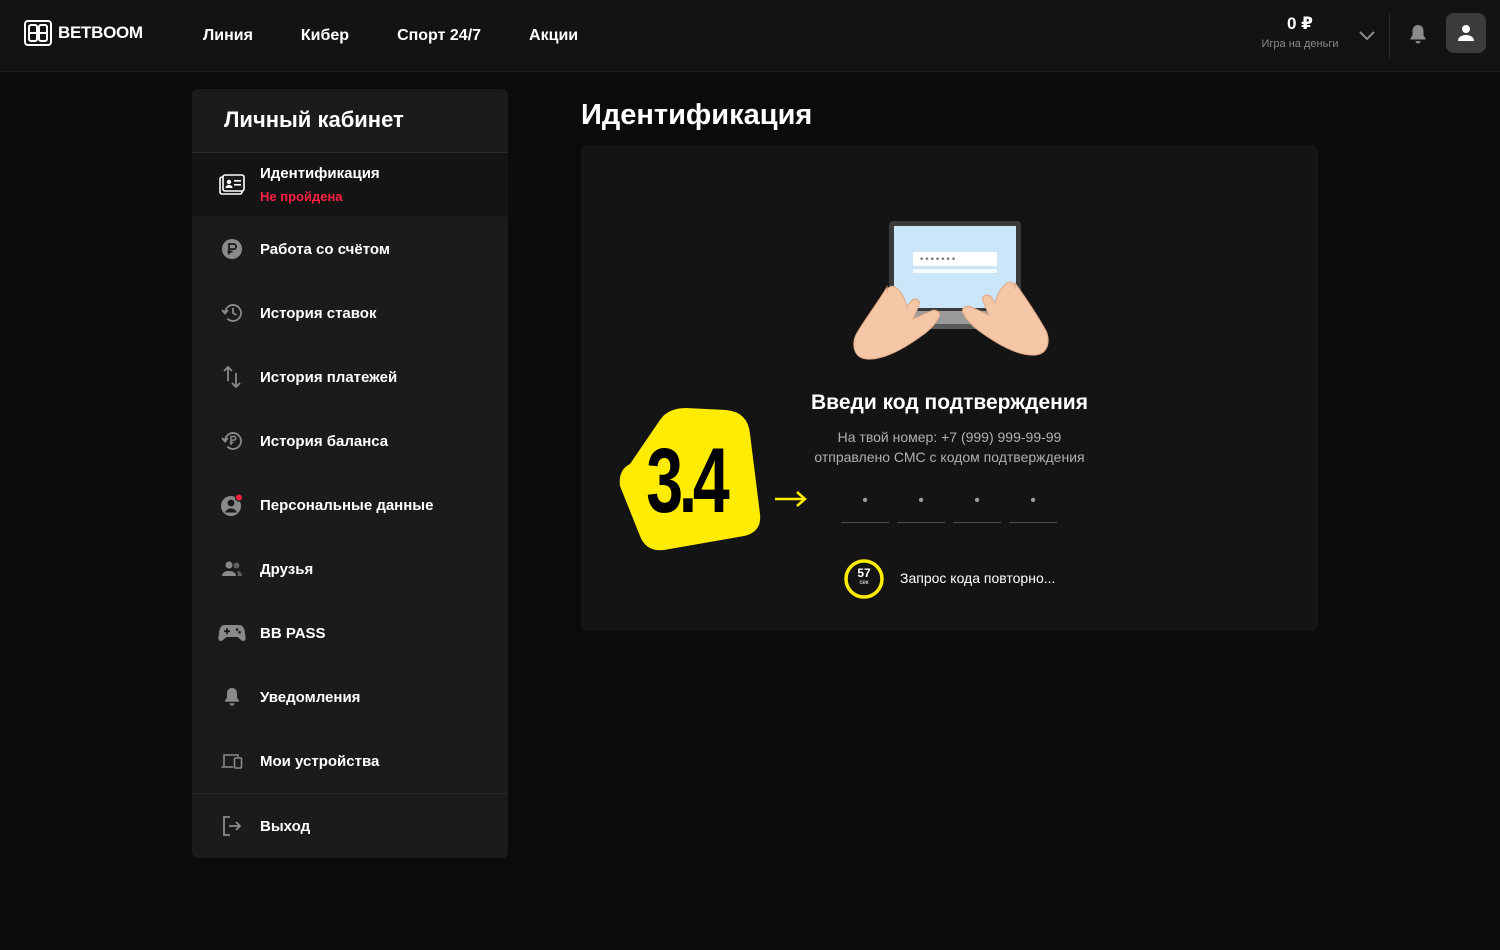  I want to click on id-card-icon, so click(232, 185).